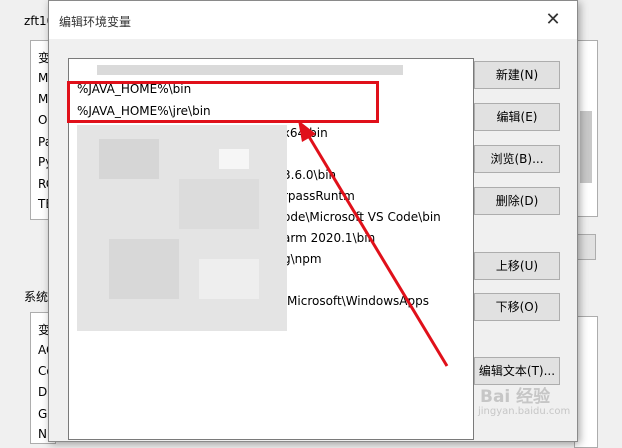 The height and width of the screenshot is (448, 622). I want to click on arrow-head, so click(307, 131).